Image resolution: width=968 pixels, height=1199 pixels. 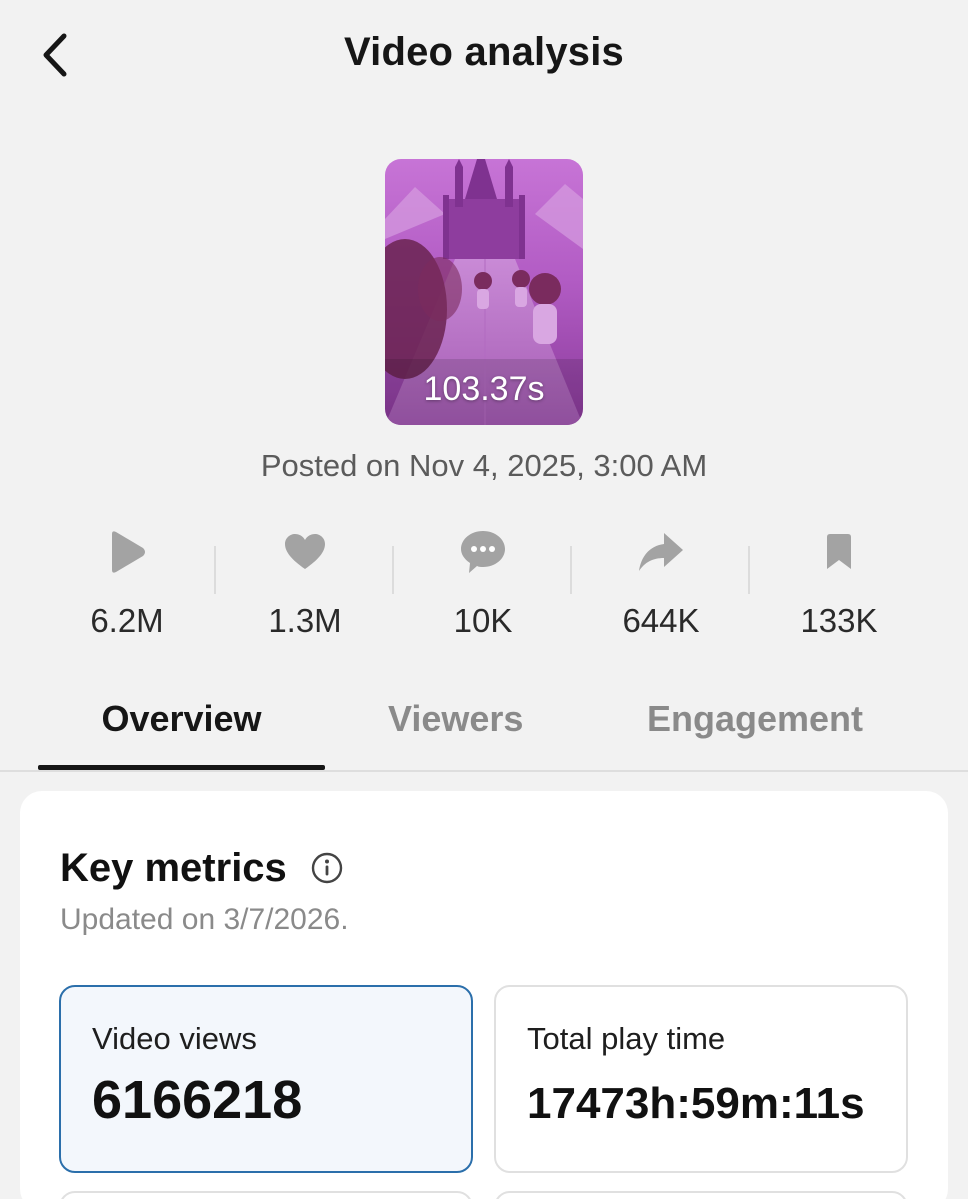 What do you see at coordinates (174, 1038) in the screenshot?
I see `metric-label: Video views` at bounding box center [174, 1038].